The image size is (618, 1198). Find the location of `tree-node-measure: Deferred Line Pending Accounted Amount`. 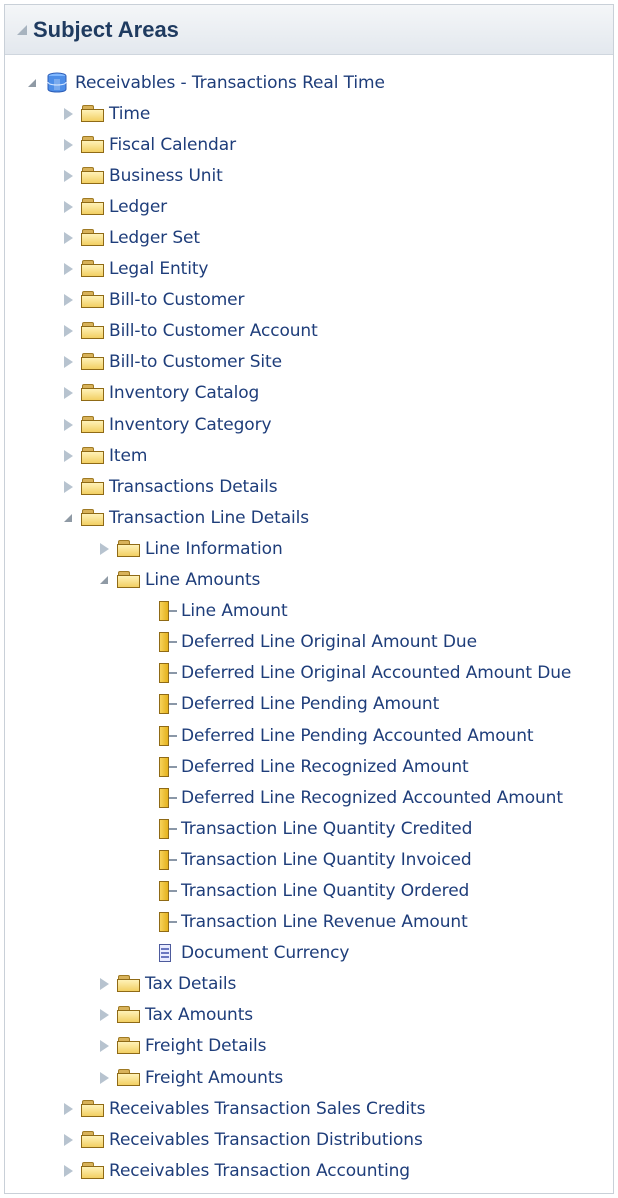

tree-node-measure: Deferred Line Pending Accounted Amount is located at coordinates (309, 735).